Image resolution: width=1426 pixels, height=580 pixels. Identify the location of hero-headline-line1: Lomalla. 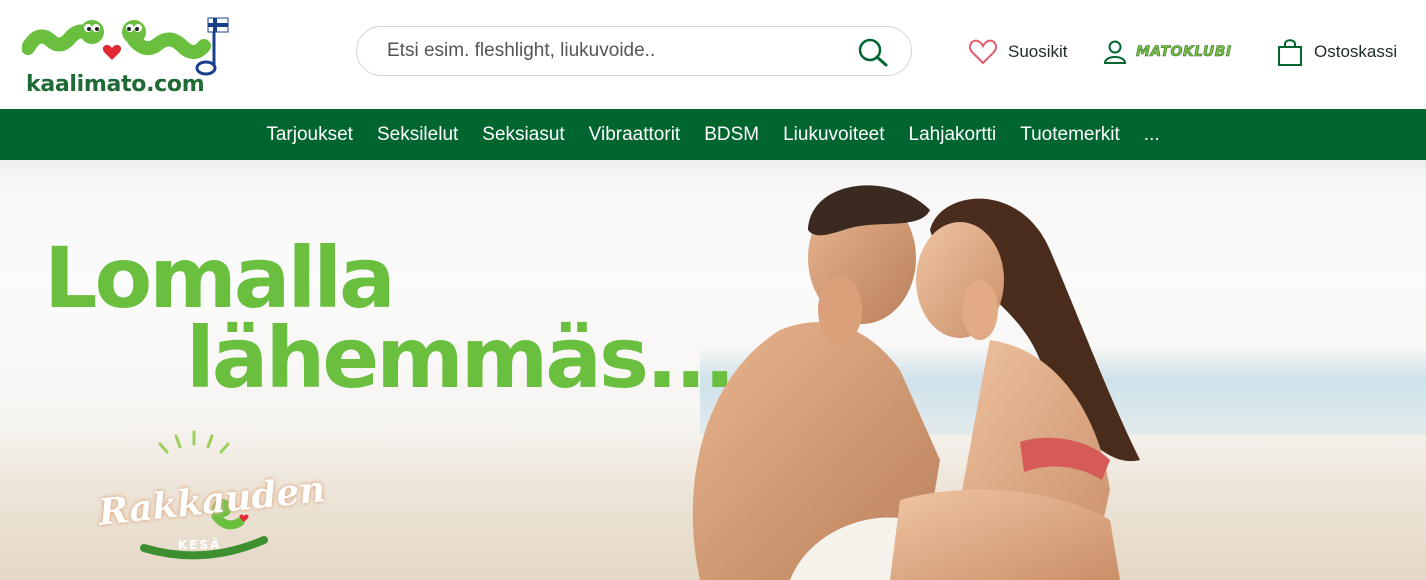
(220, 278).